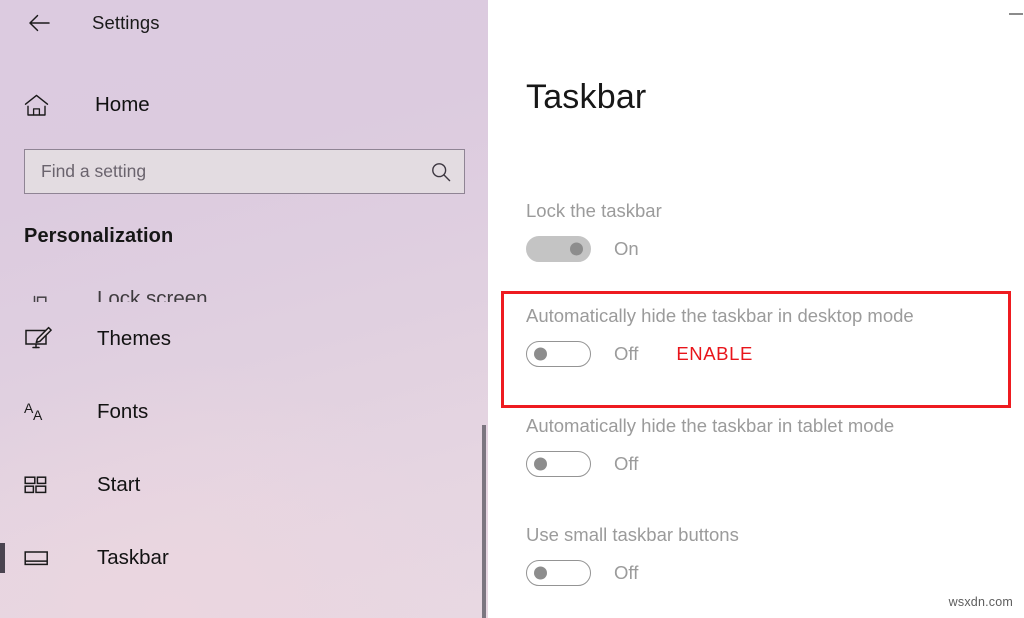 This screenshot has width=1024, height=618. What do you see at coordinates (558, 573) in the screenshot?
I see `toggle-small-taskbar-buttons` at bounding box center [558, 573].